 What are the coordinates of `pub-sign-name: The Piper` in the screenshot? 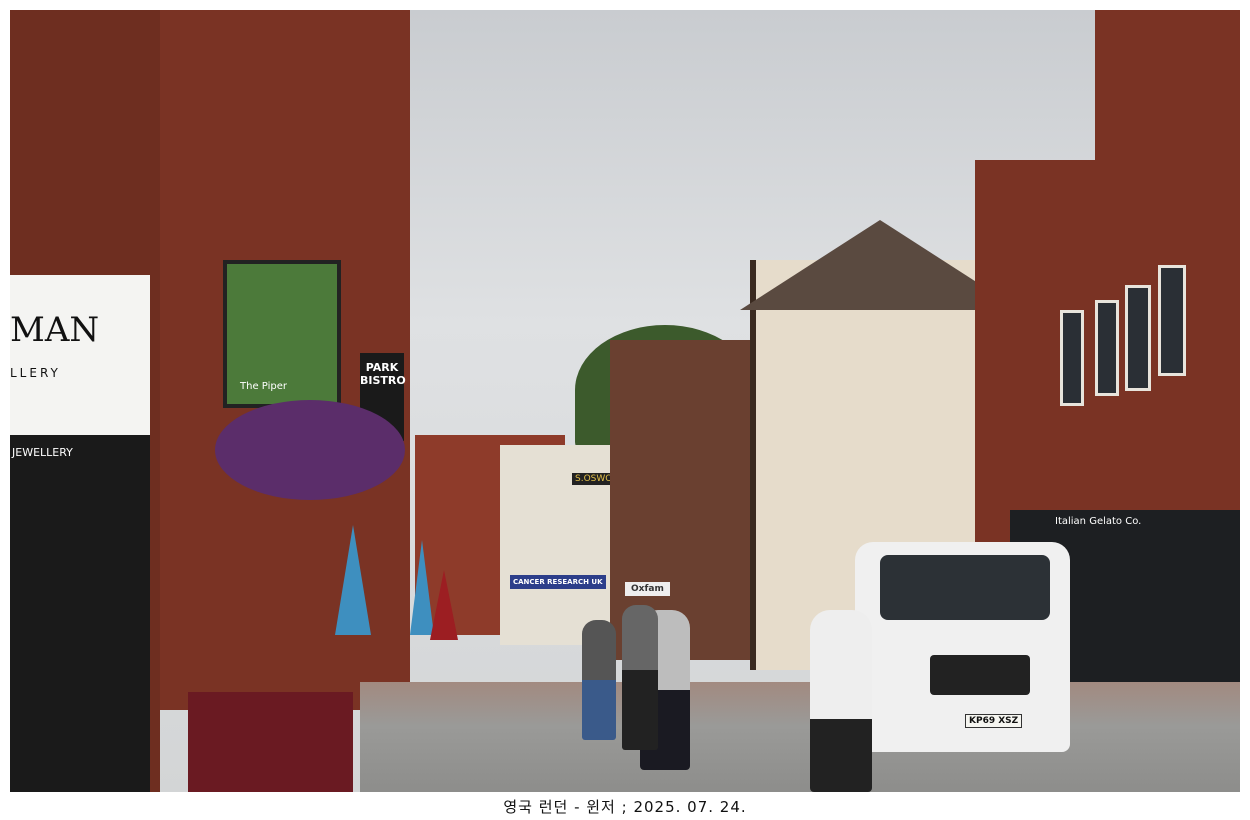 It's located at (263, 386).